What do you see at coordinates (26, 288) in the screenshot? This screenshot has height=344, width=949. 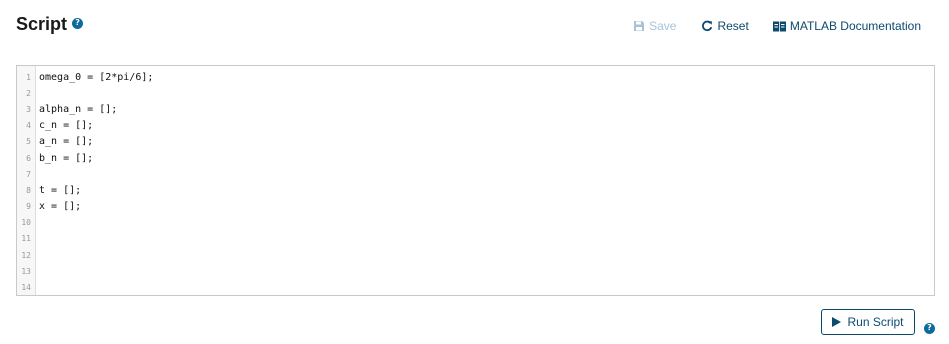 I see `line-number: 14` at bounding box center [26, 288].